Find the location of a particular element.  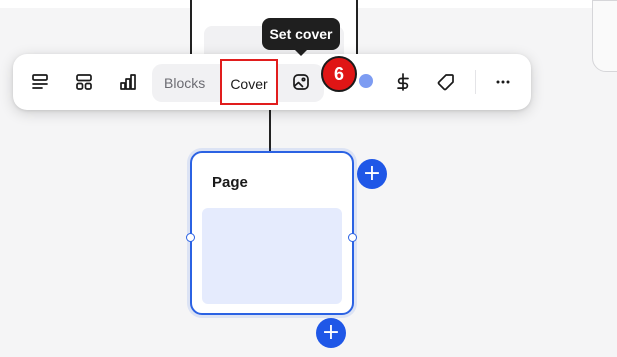

side-panel-edge is located at coordinates (604, 36).